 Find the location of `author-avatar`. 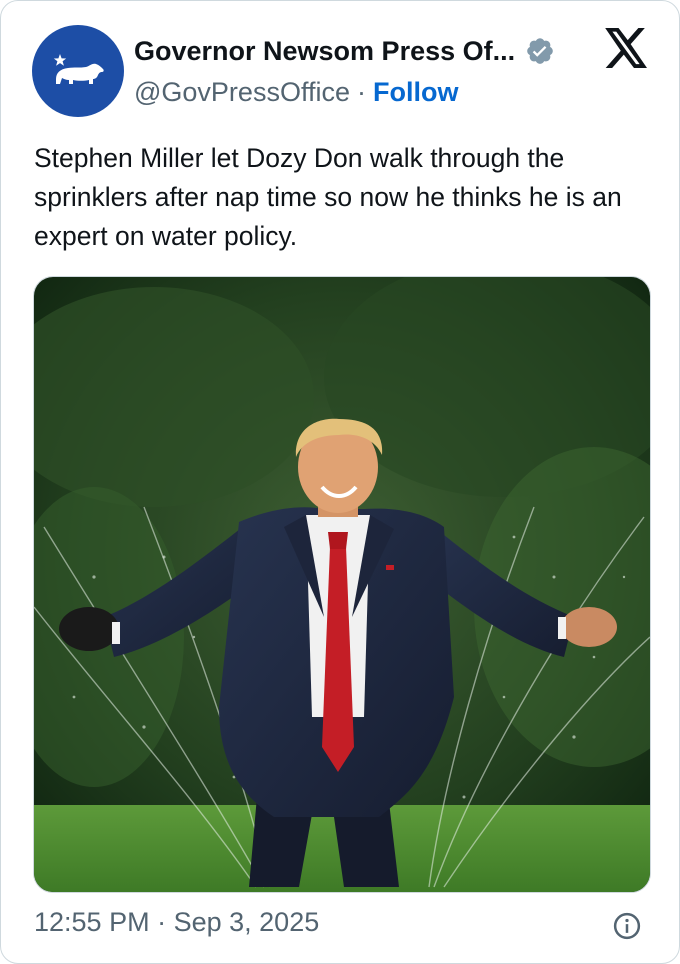

author-avatar is located at coordinates (78, 71).